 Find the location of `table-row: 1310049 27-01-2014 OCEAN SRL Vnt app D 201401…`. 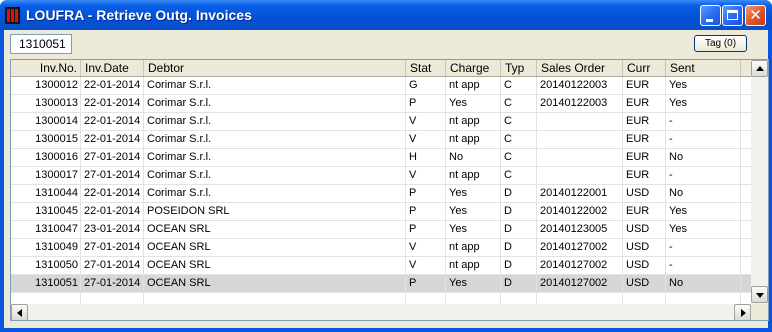

table-row: 1310049 27-01-2014 OCEAN SRL Vnt app D 201401… is located at coordinates (381, 248).